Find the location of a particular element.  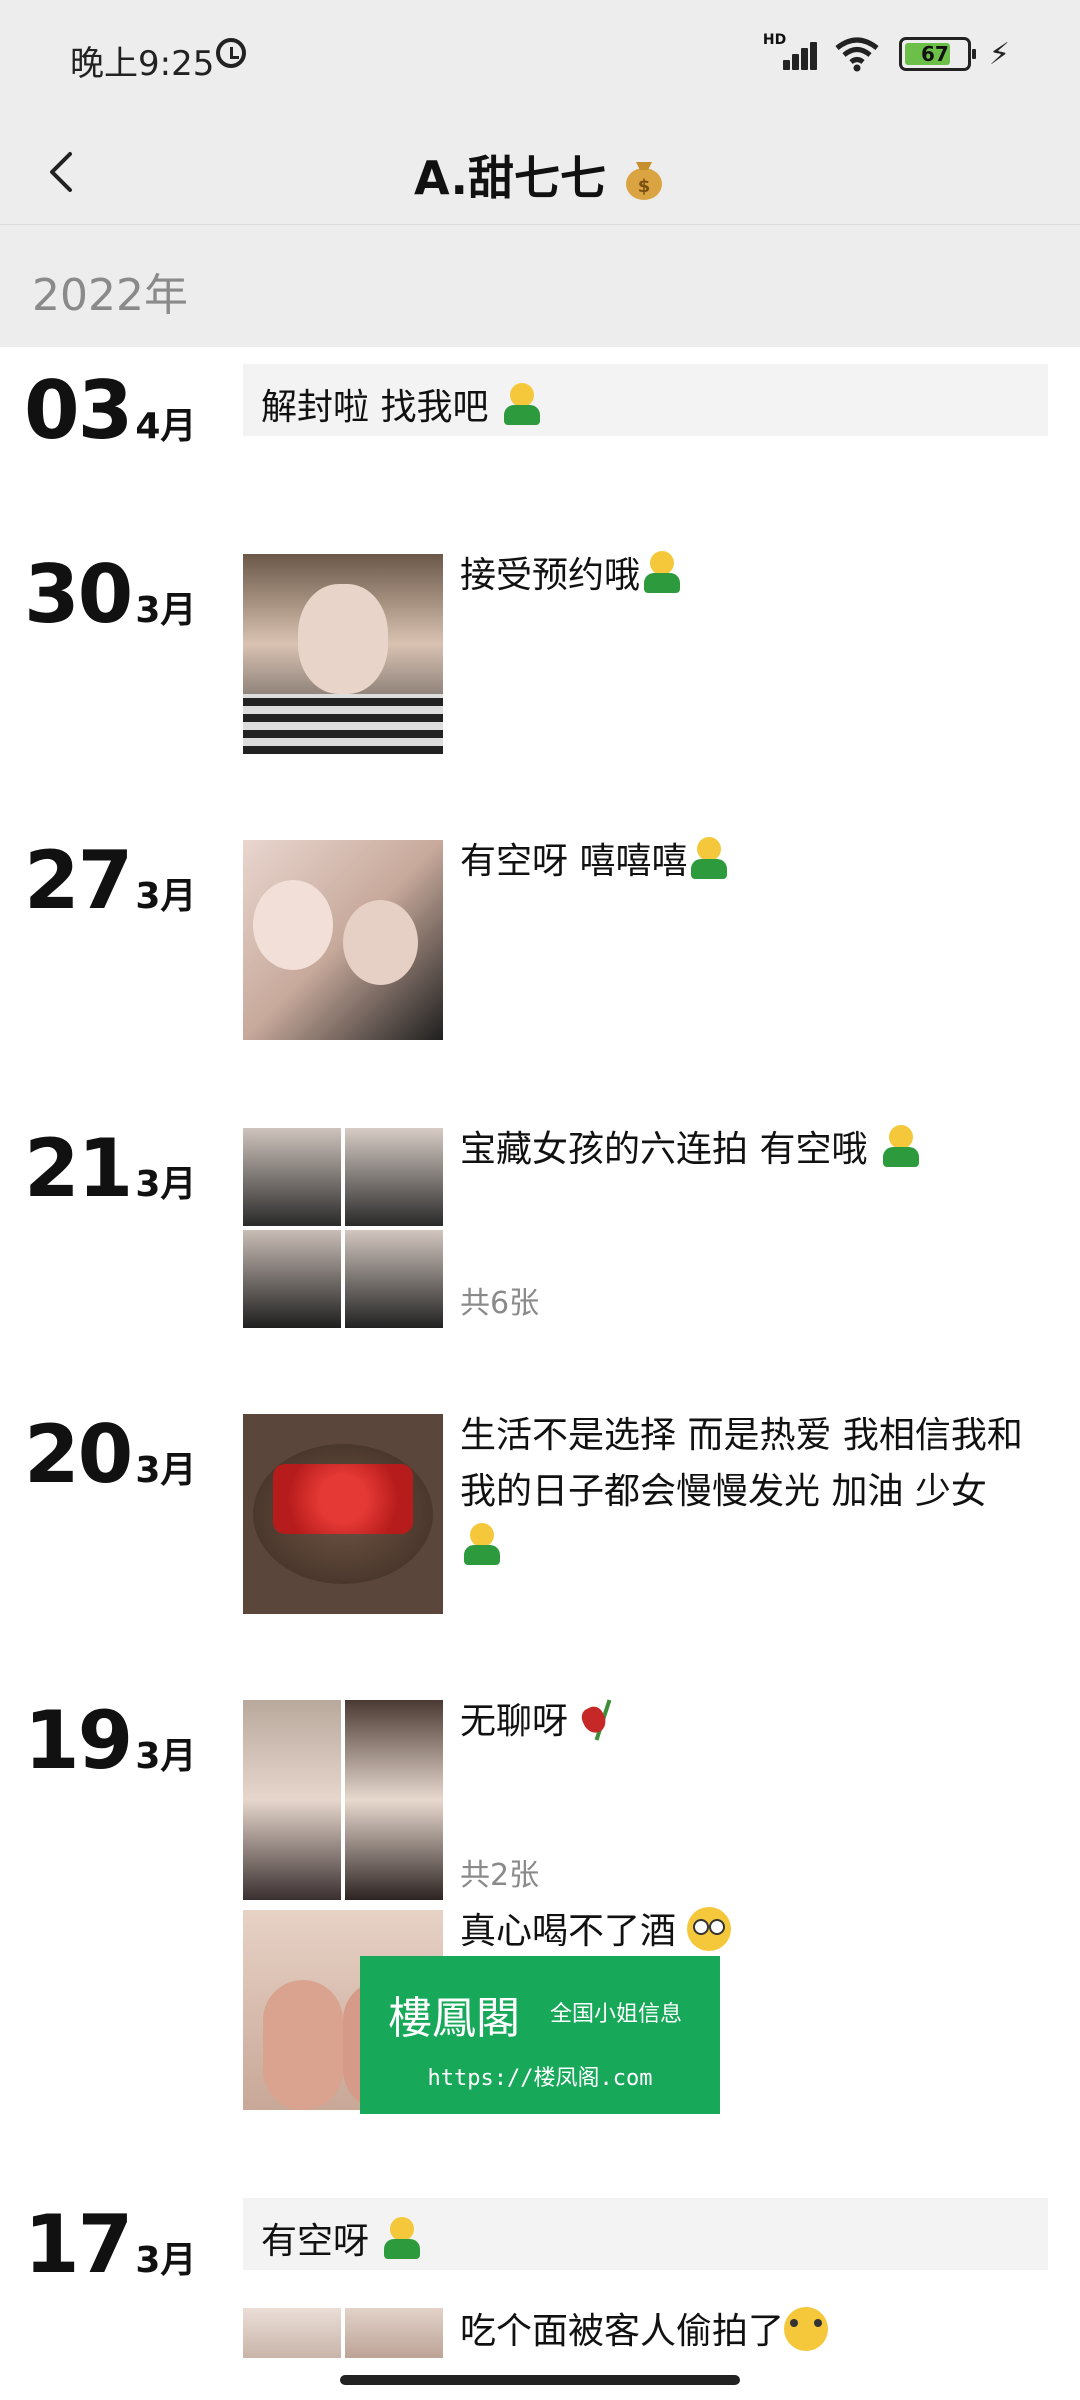

money-bag-icon: $ is located at coordinates (643, 181).